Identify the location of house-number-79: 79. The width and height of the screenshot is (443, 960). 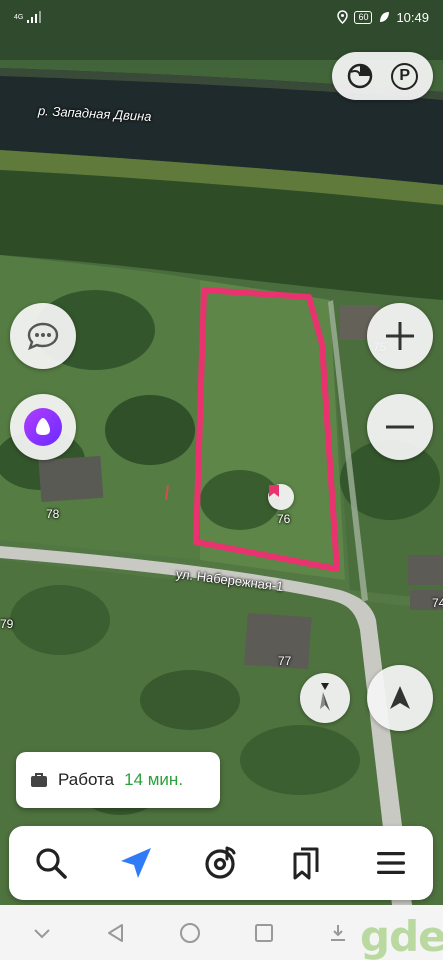
(7, 624).